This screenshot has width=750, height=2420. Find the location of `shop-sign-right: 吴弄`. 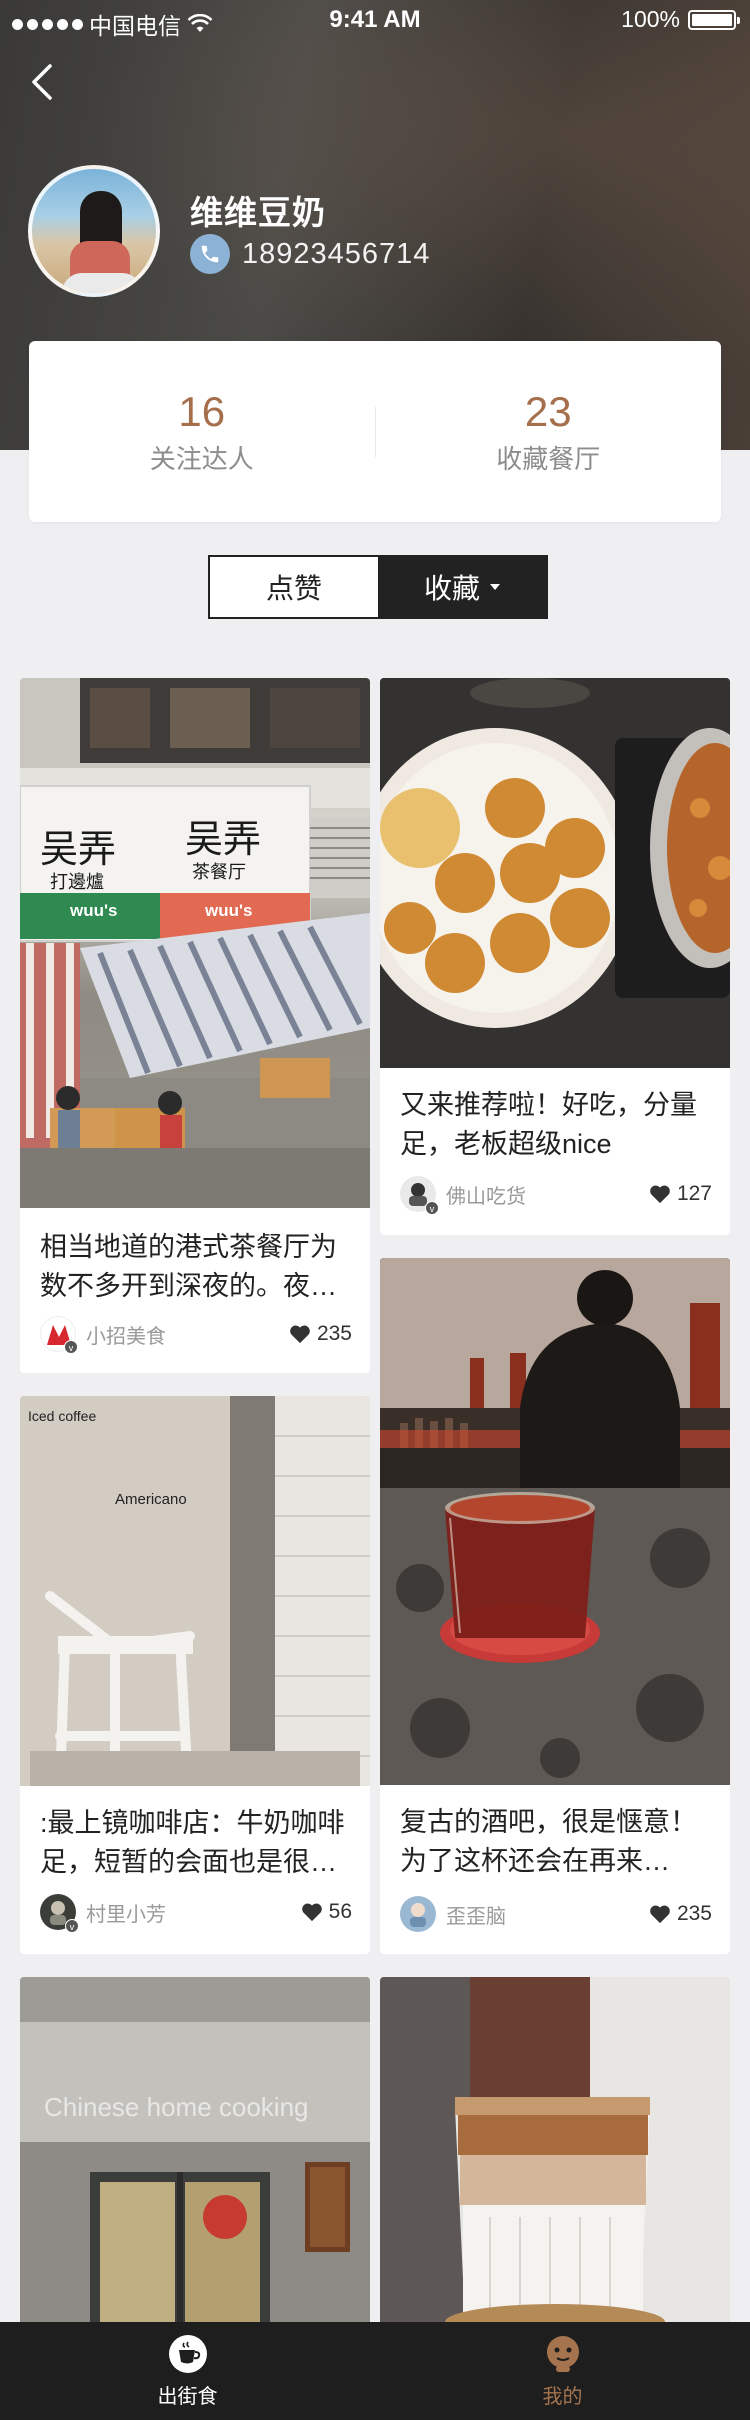

shop-sign-right: 吴弄 is located at coordinates (223, 839).